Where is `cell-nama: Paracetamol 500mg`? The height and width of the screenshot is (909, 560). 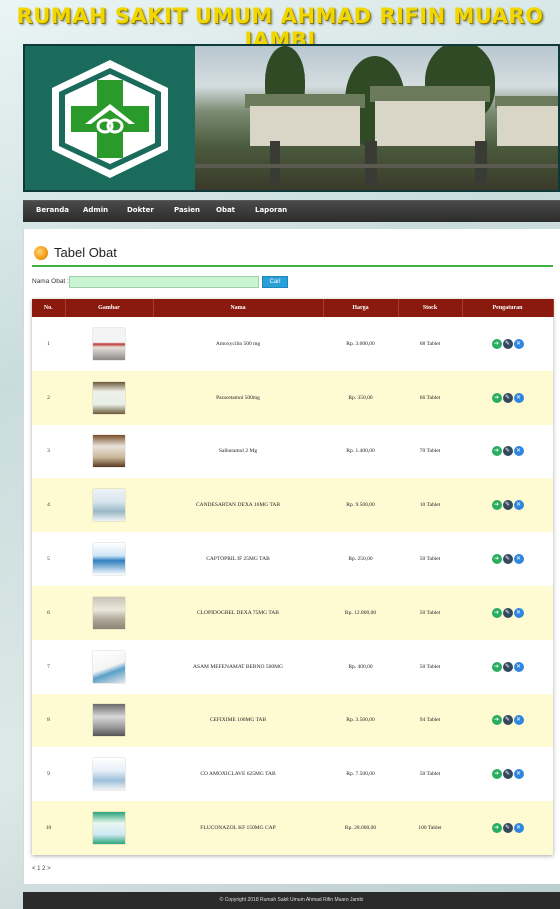 cell-nama: Paracetamol 500mg is located at coordinates (238, 397).